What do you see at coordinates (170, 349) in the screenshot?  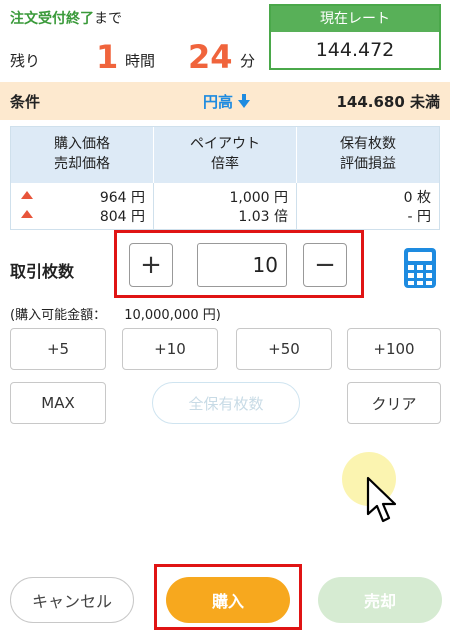 I see `add-10-button: +10` at bounding box center [170, 349].